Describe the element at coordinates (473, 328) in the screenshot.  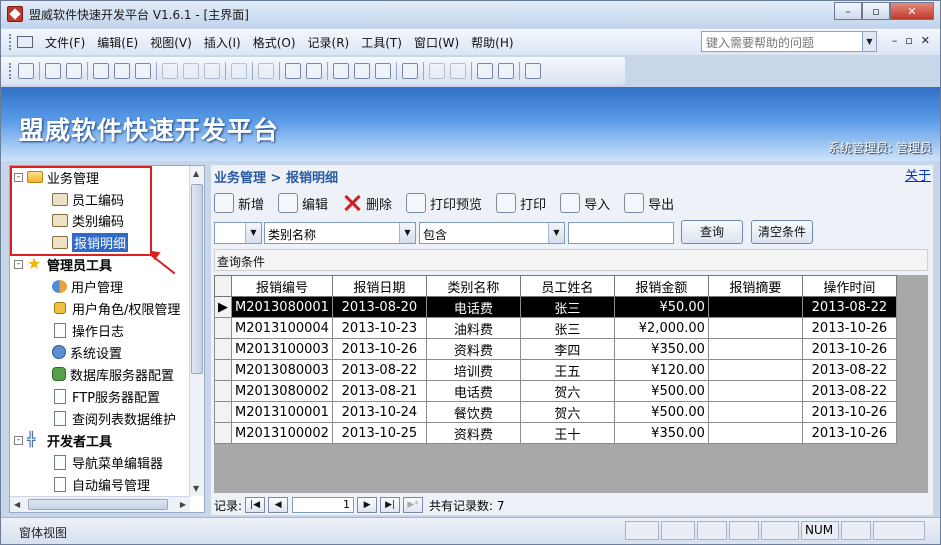
I see `table-cell: 油料费` at that location.